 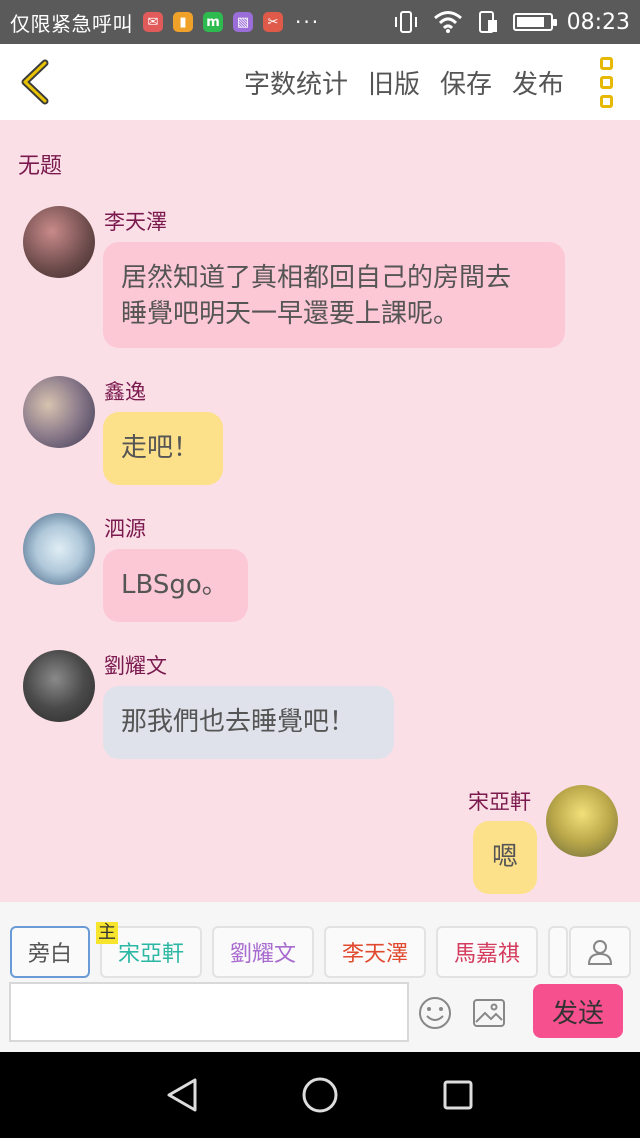 I want to click on circle-home-icon, so click(x=320, y=1095).